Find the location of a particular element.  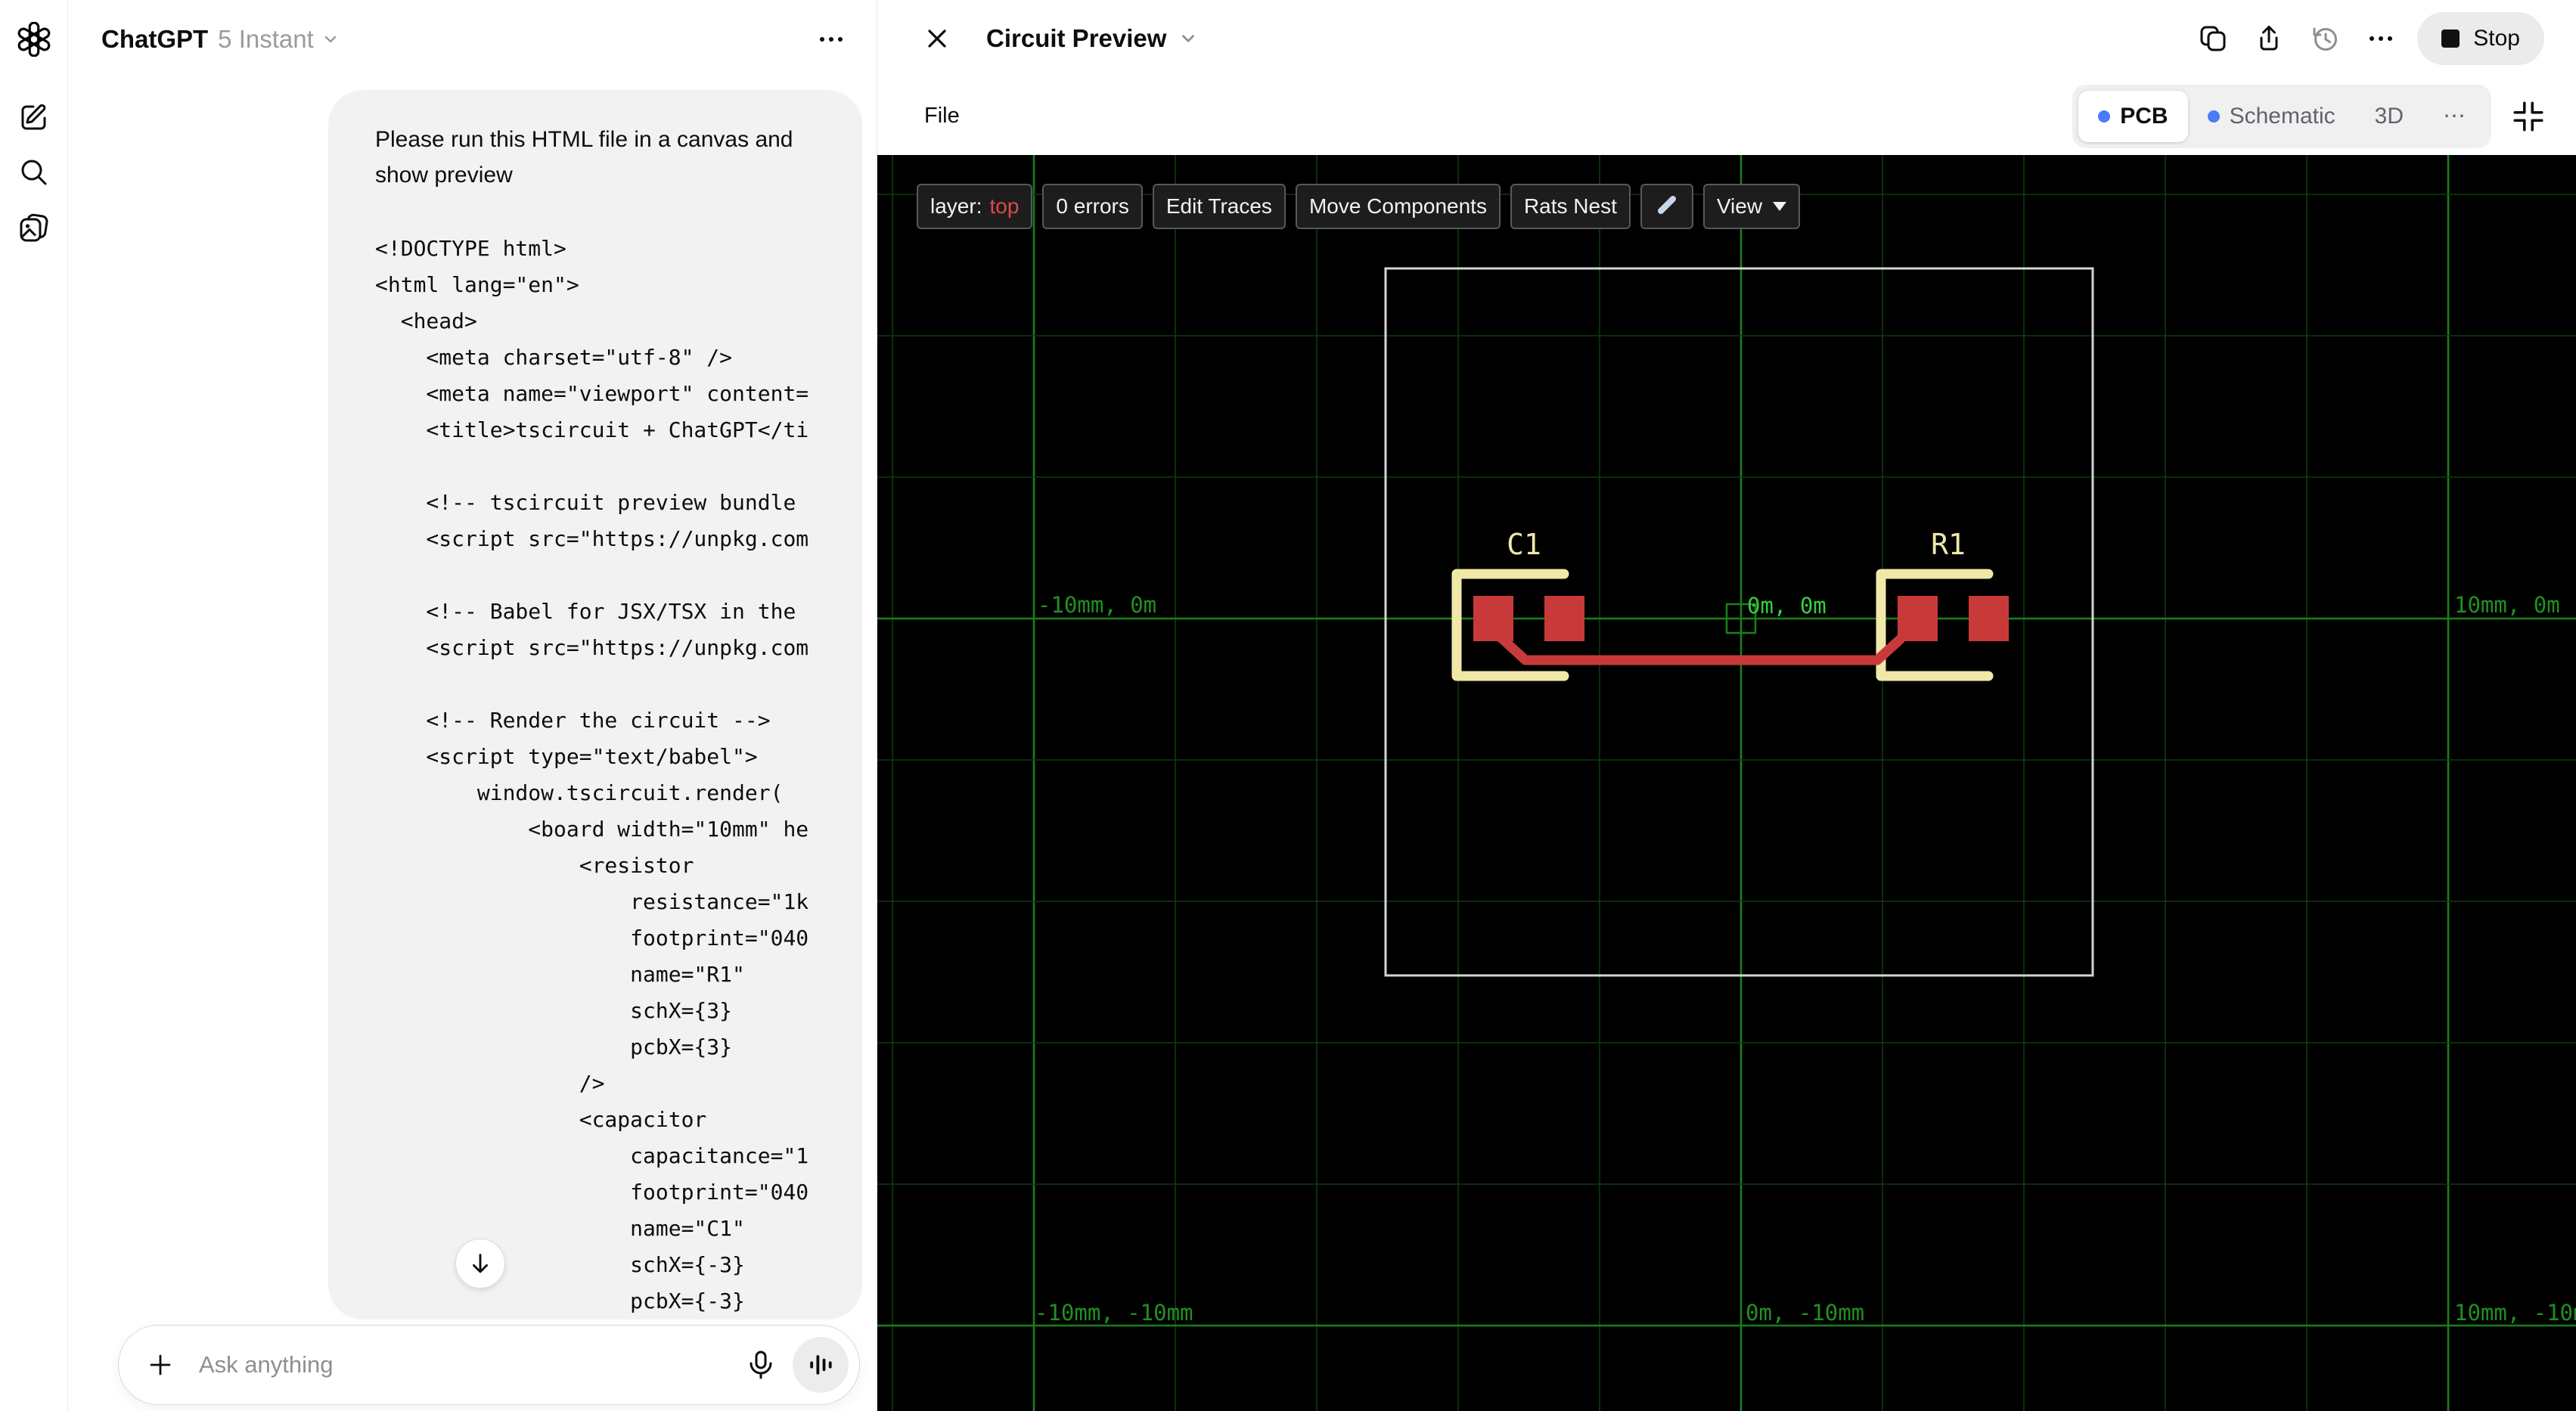

edit-traces-label: Edit Traces is located at coordinates (1218, 206).